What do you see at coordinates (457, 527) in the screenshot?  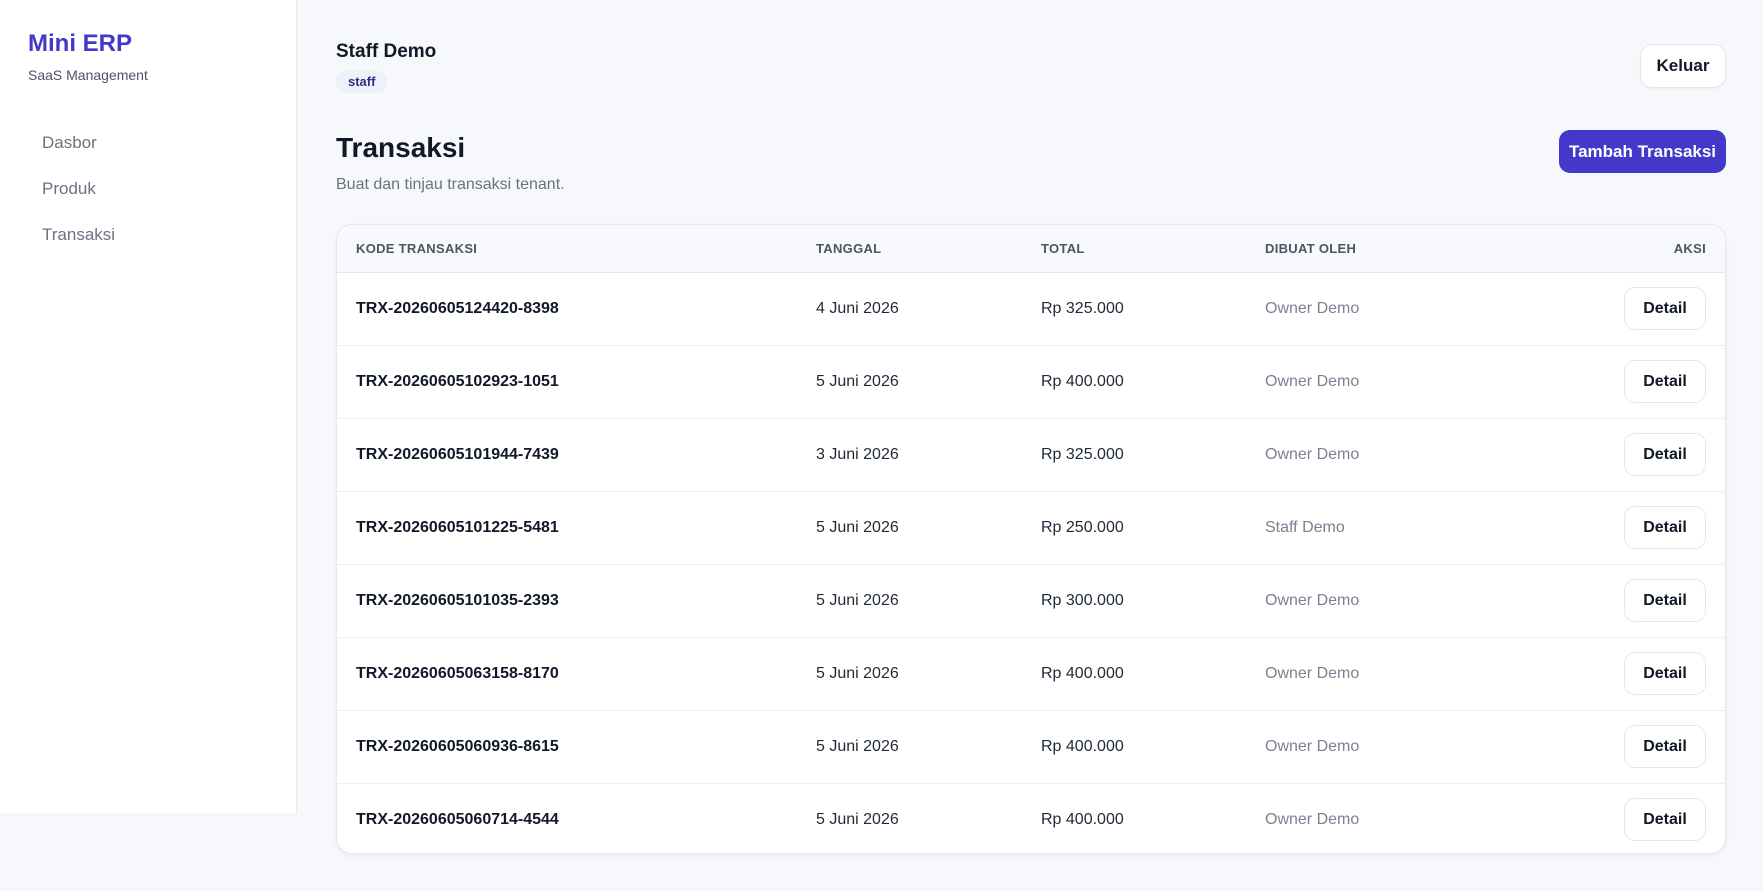 I see `transaction-code: TRX-20260605101225-5481` at bounding box center [457, 527].